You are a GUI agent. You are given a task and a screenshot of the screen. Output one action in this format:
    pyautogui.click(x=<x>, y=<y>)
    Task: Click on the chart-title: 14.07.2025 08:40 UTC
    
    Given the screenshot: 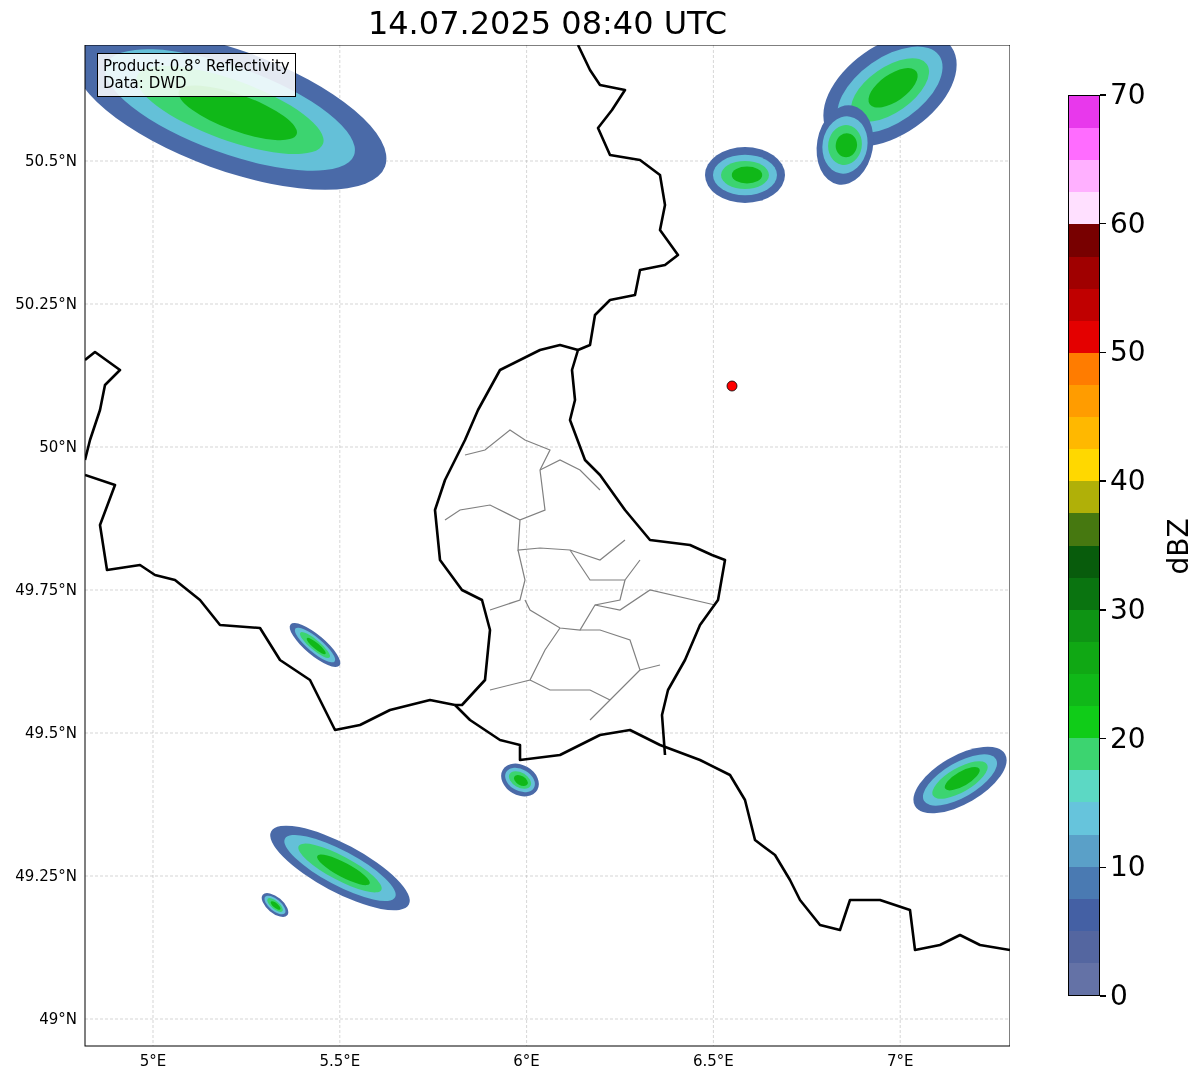 What is the action you would take?
    pyautogui.click(x=547, y=22)
    